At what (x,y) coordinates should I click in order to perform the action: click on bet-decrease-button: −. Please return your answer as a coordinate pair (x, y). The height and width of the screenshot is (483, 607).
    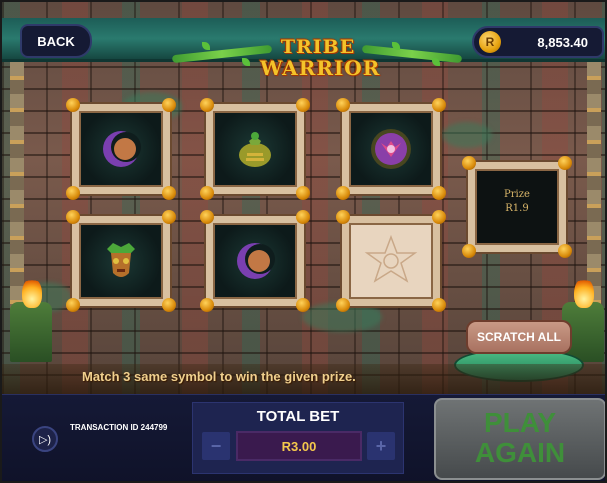
    Looking at the image, I should click on (216, 446).